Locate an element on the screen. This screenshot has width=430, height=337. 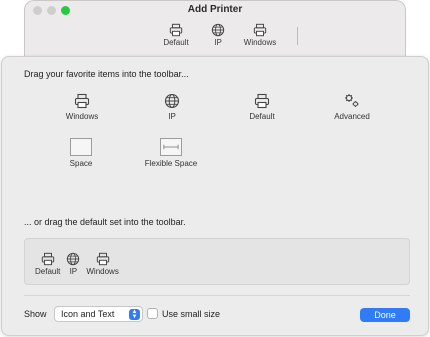
palette-item-space: Space is located at coordinates (81, 153).